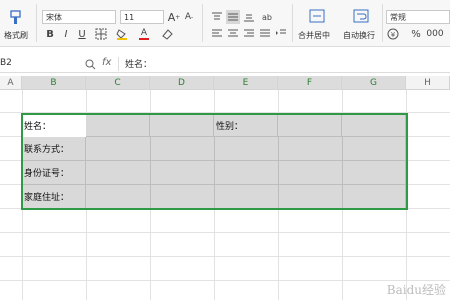  Describe the element at coordinates (317, 16) in the screenshot. I see `merge-center-icon` at that location.